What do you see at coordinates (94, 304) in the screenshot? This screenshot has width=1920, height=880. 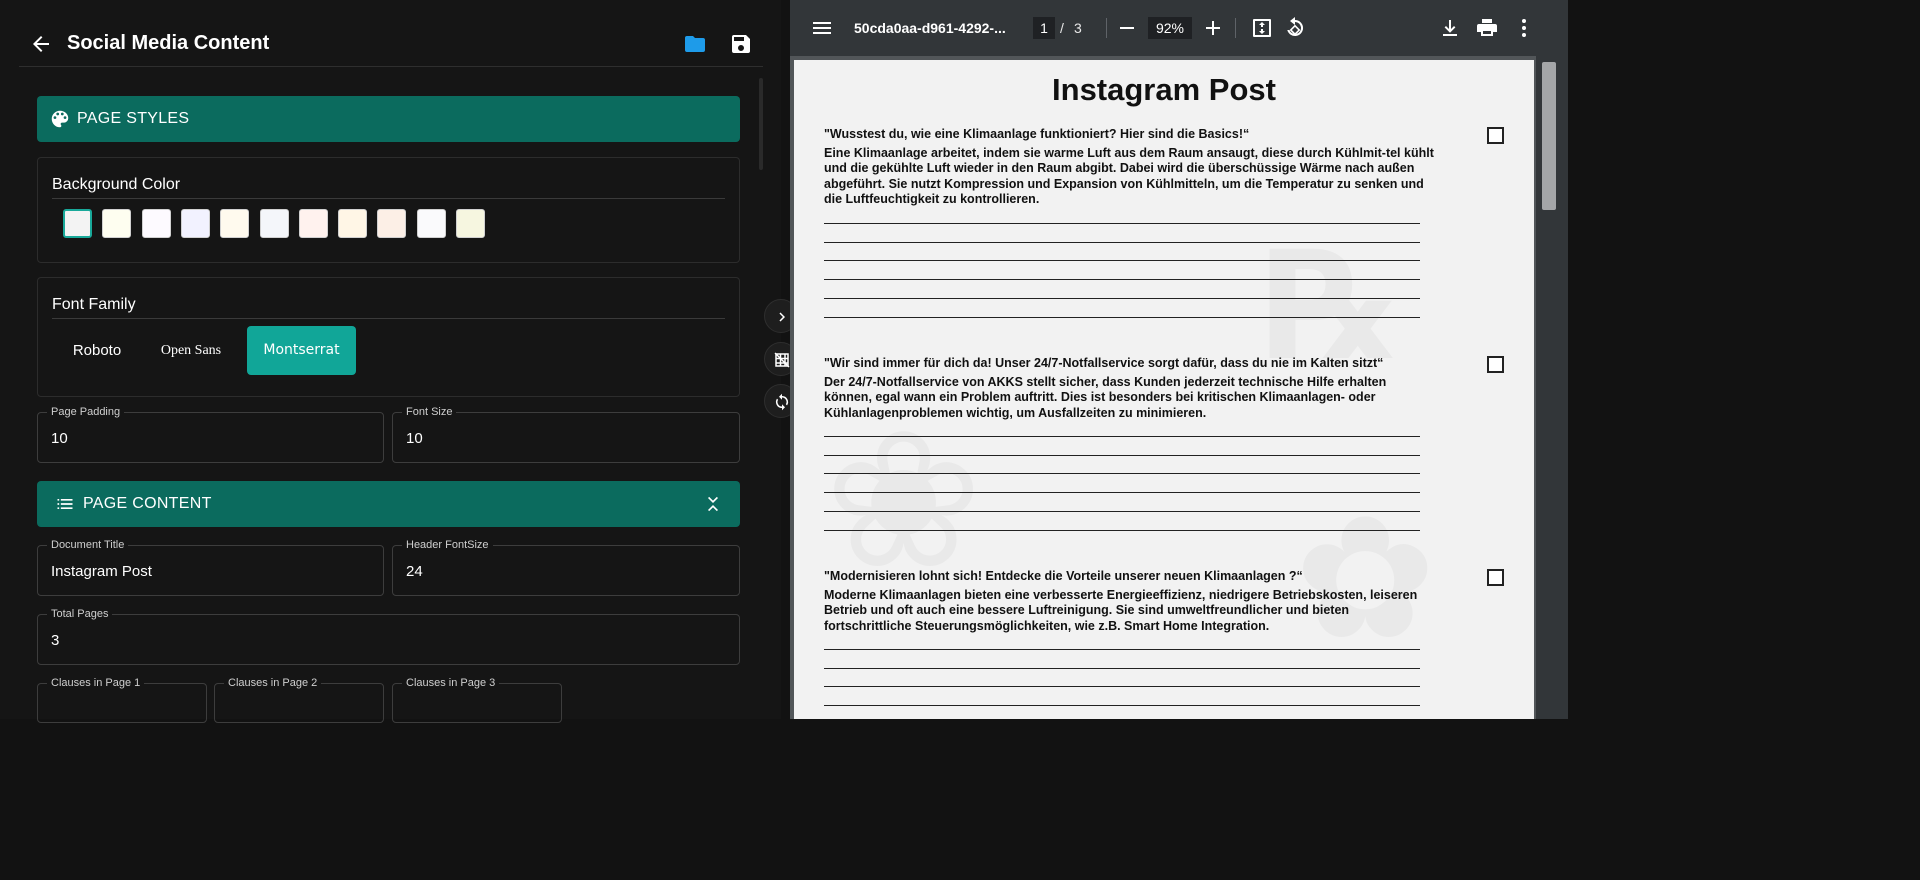 I see `font-family-label: Font Family` at bounding box center [94, 304].